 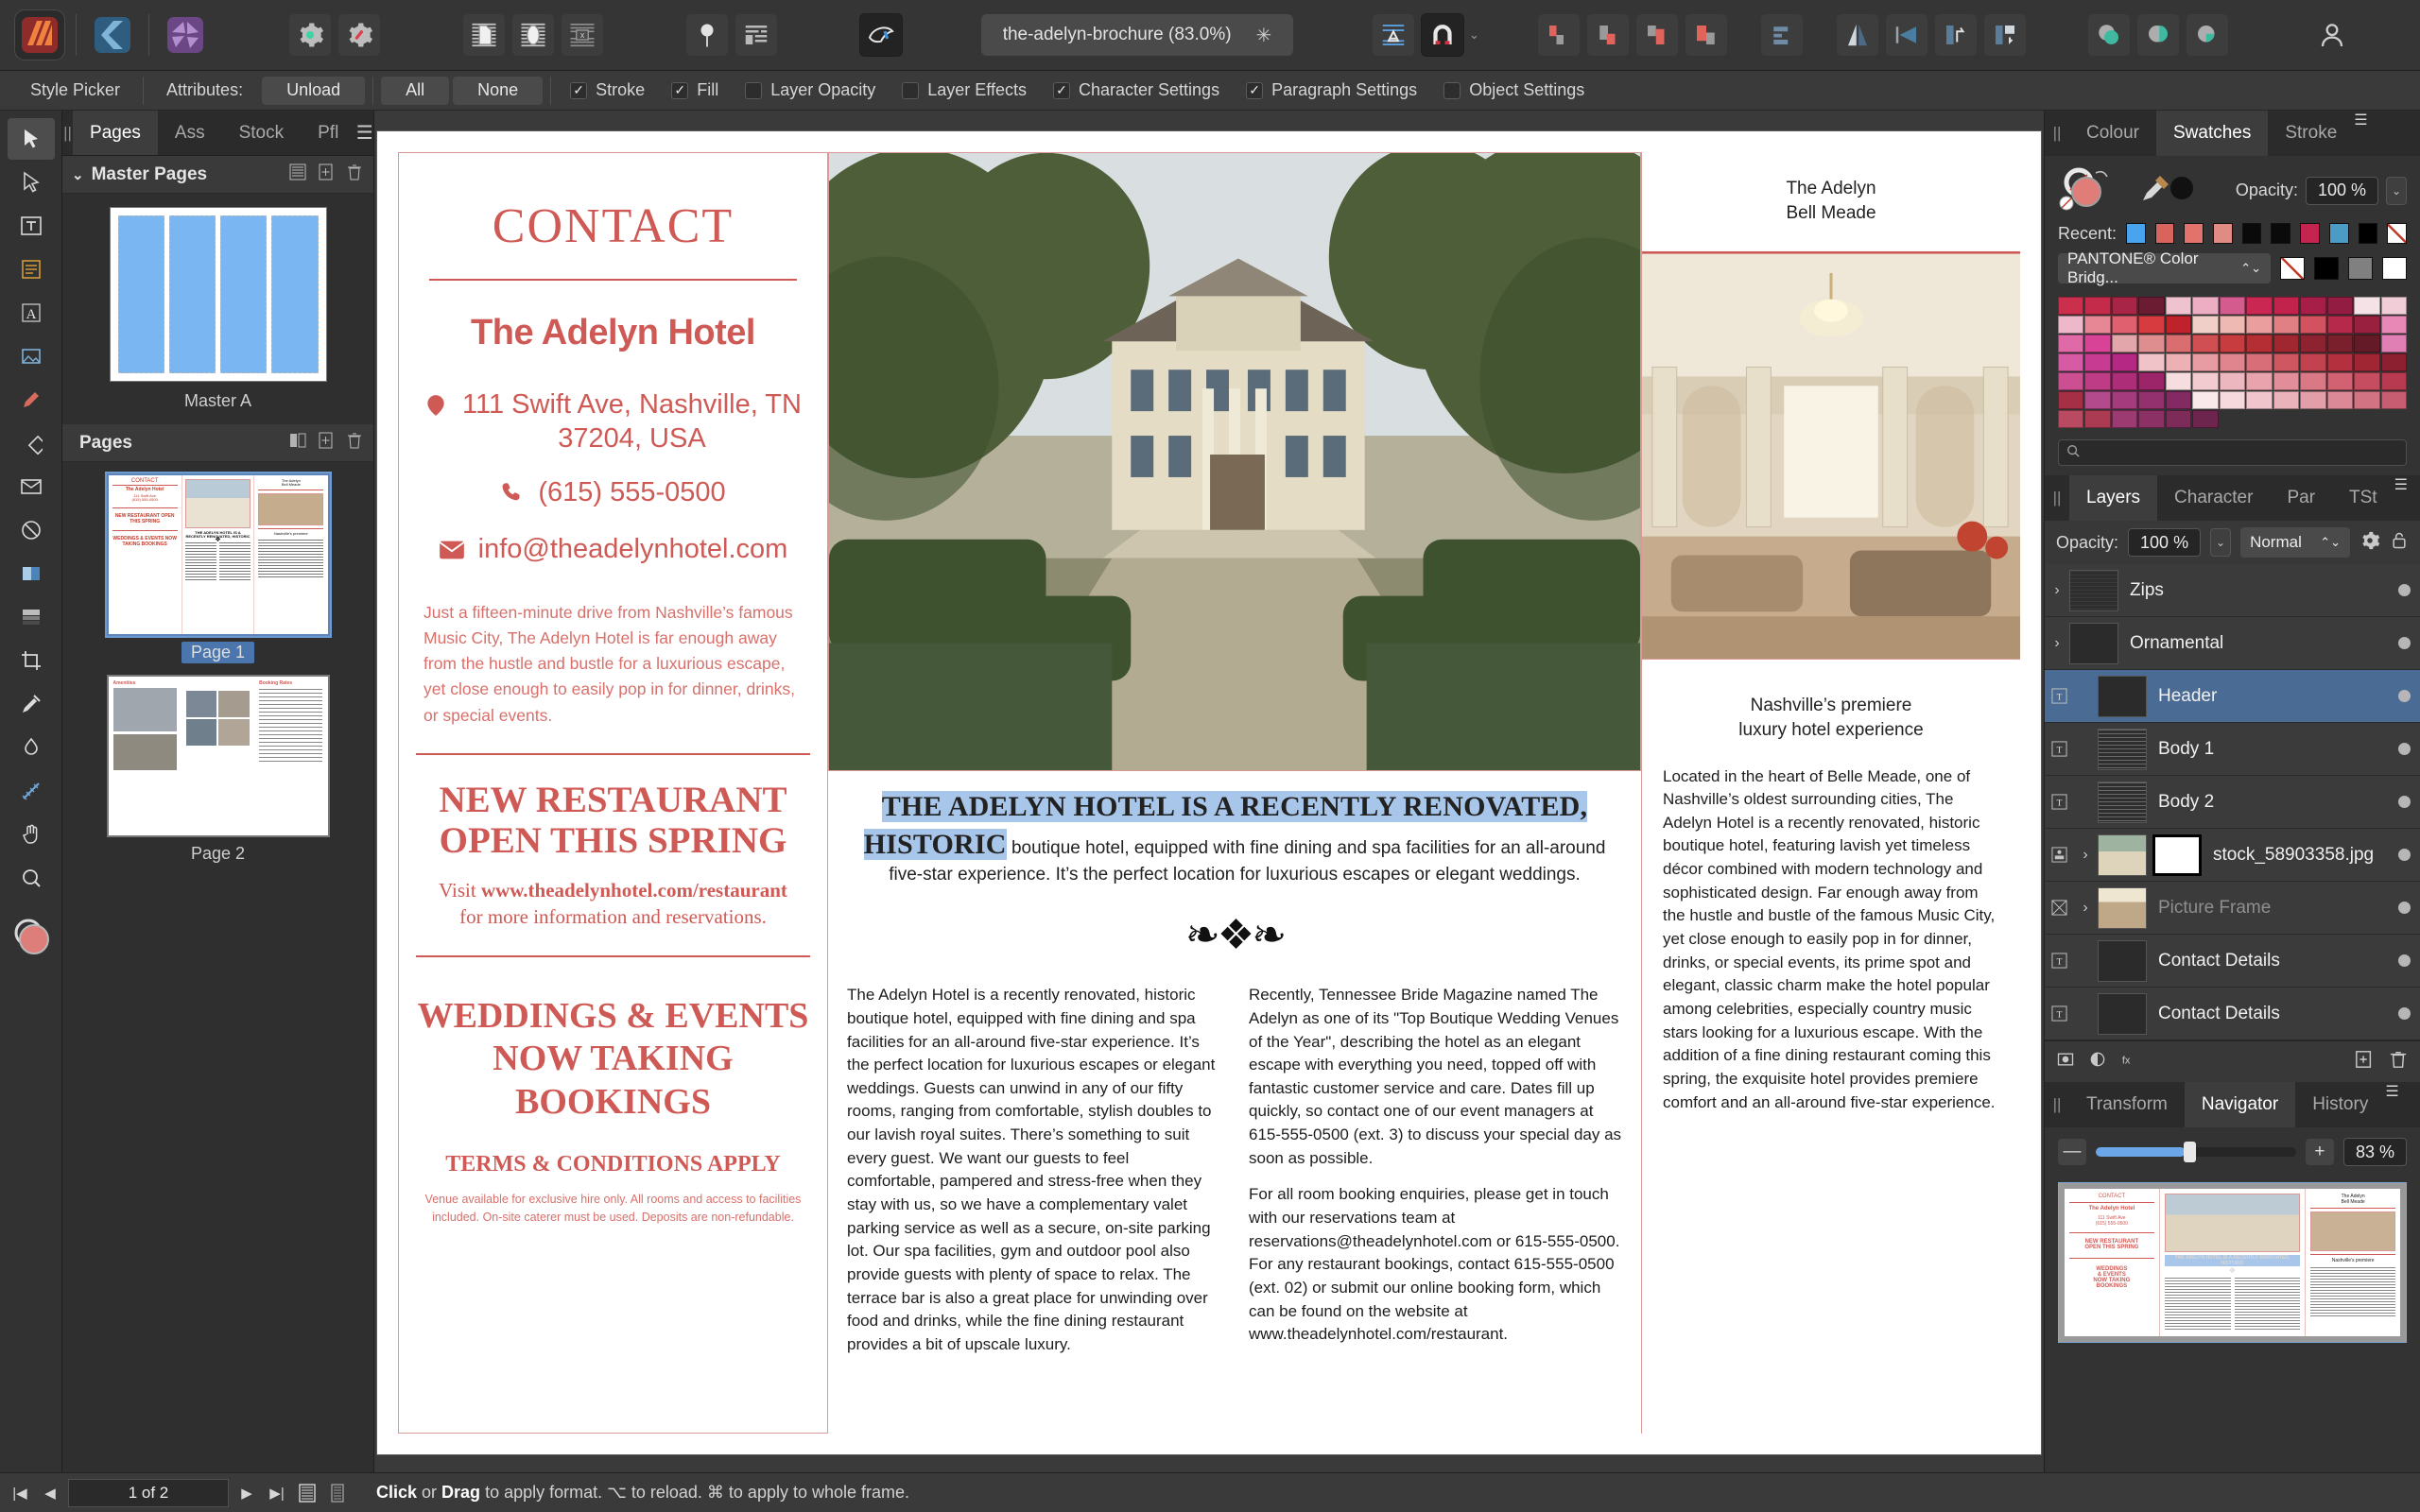 What do you see at coordinates (32, 226) in the screenshot?
I see `text-frame-tool` at bounding box center [32, 226].